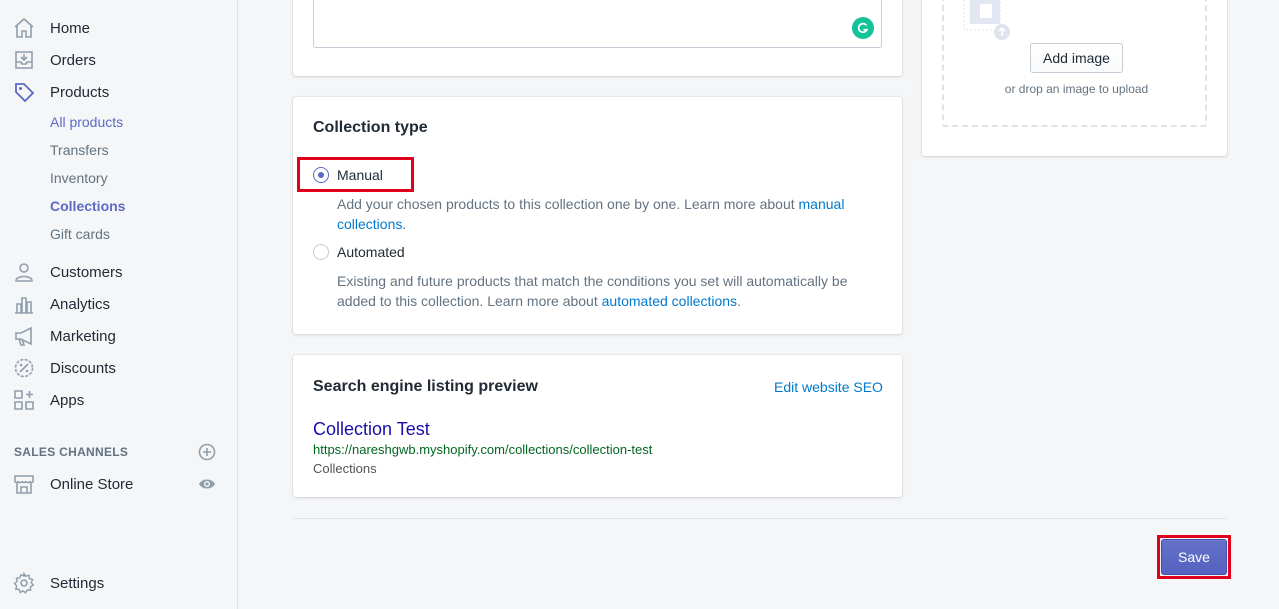 The width and height of the screenshot is (1279, 609). Describe the element at coordinates (987, 20) in the screenshot. I see `image-placeholder-icon` at that location.